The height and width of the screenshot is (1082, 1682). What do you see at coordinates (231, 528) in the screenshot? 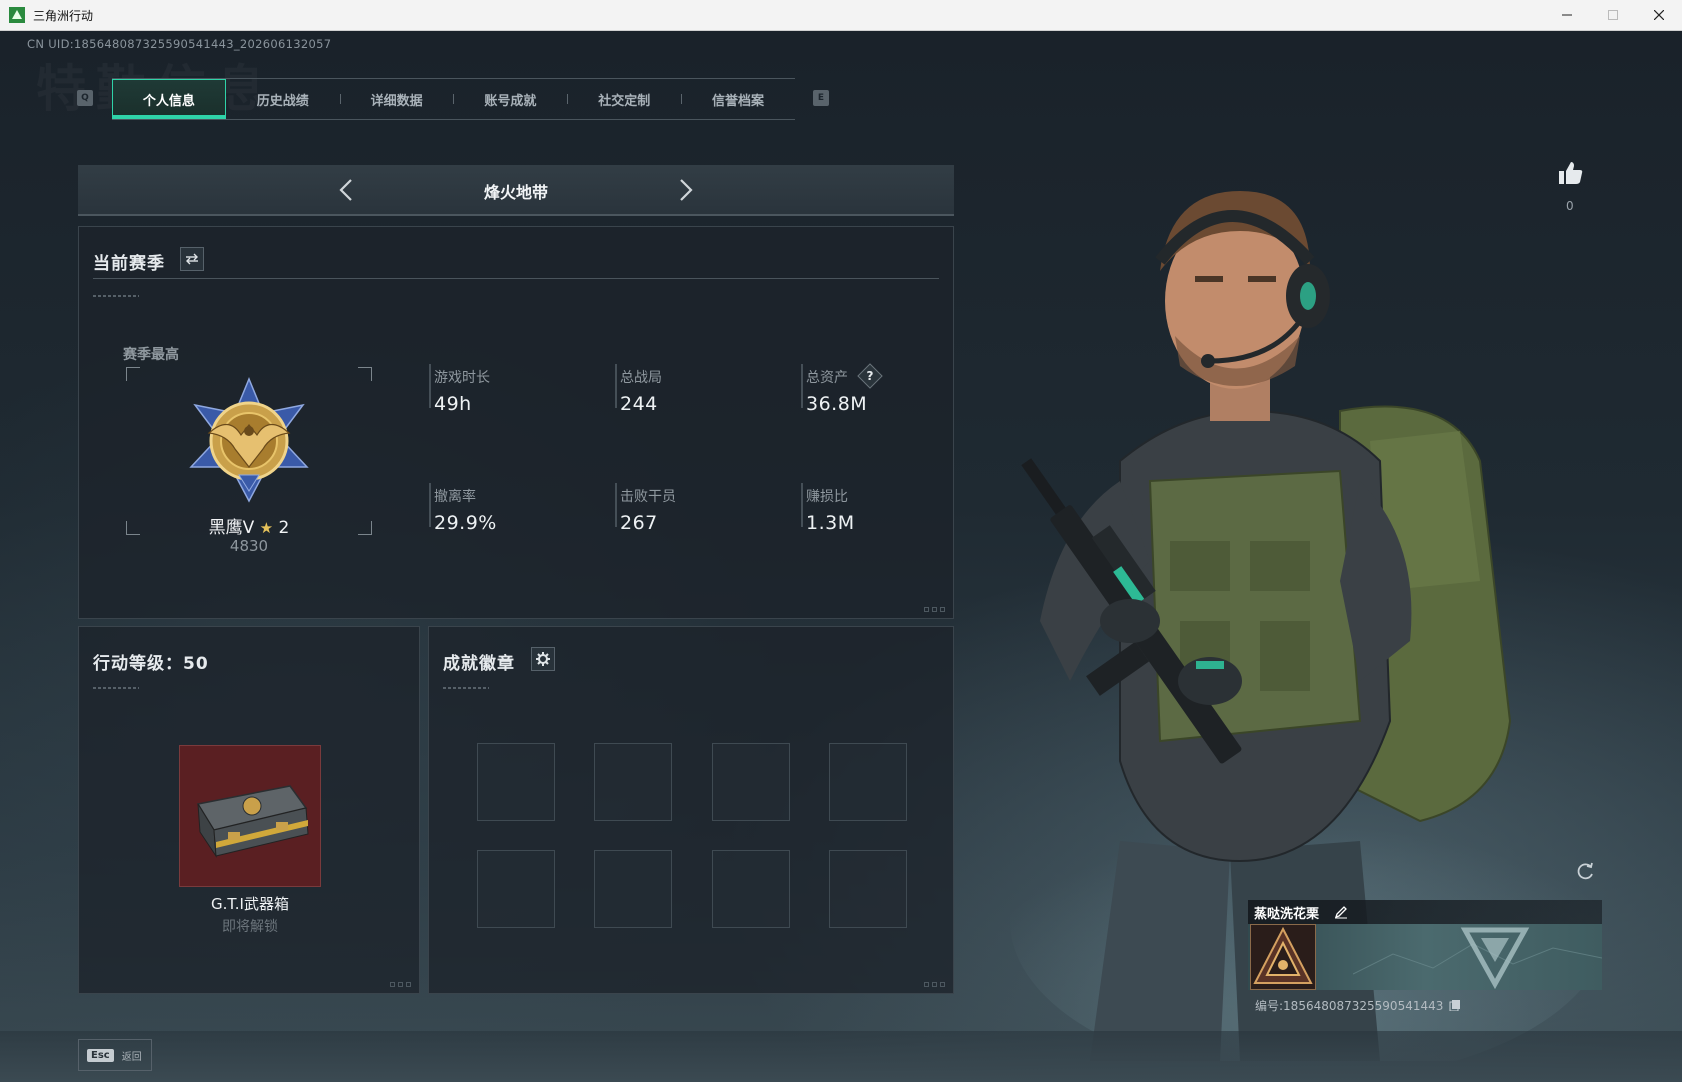
I see `rank-name: 黑鹰V` at bounding box center [231, 528].